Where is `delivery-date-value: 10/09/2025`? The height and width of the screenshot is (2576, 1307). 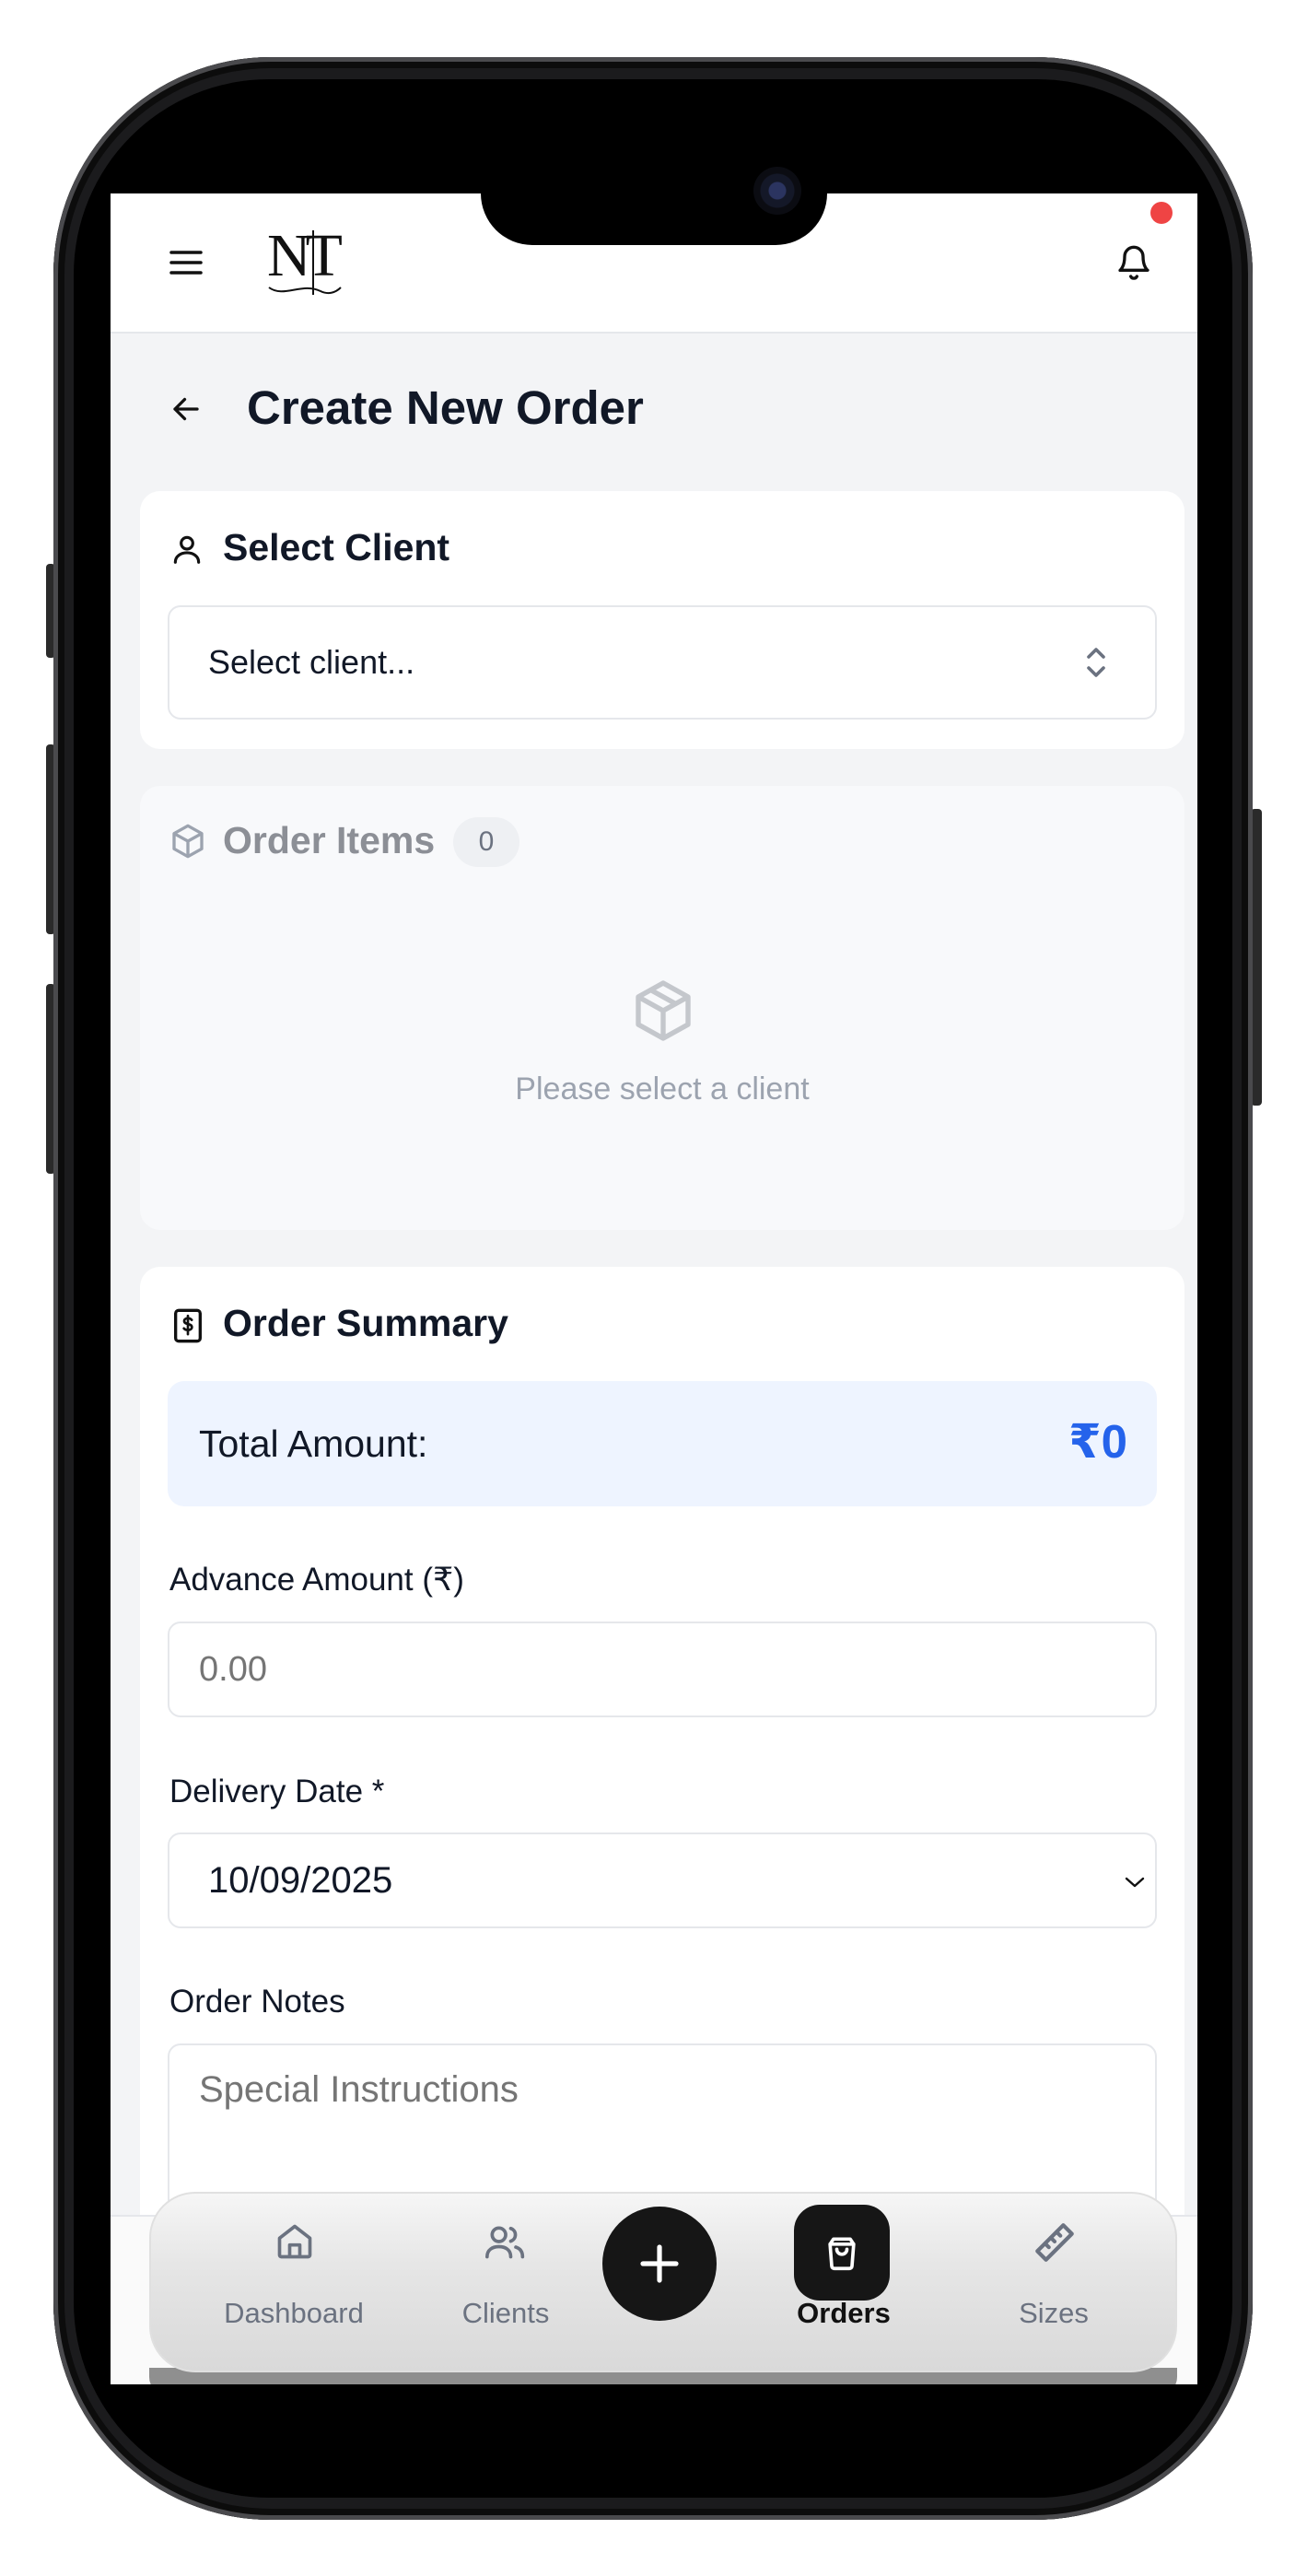 delivery-date-value: 10/09/2025 is located at coordinates (301, 1880).